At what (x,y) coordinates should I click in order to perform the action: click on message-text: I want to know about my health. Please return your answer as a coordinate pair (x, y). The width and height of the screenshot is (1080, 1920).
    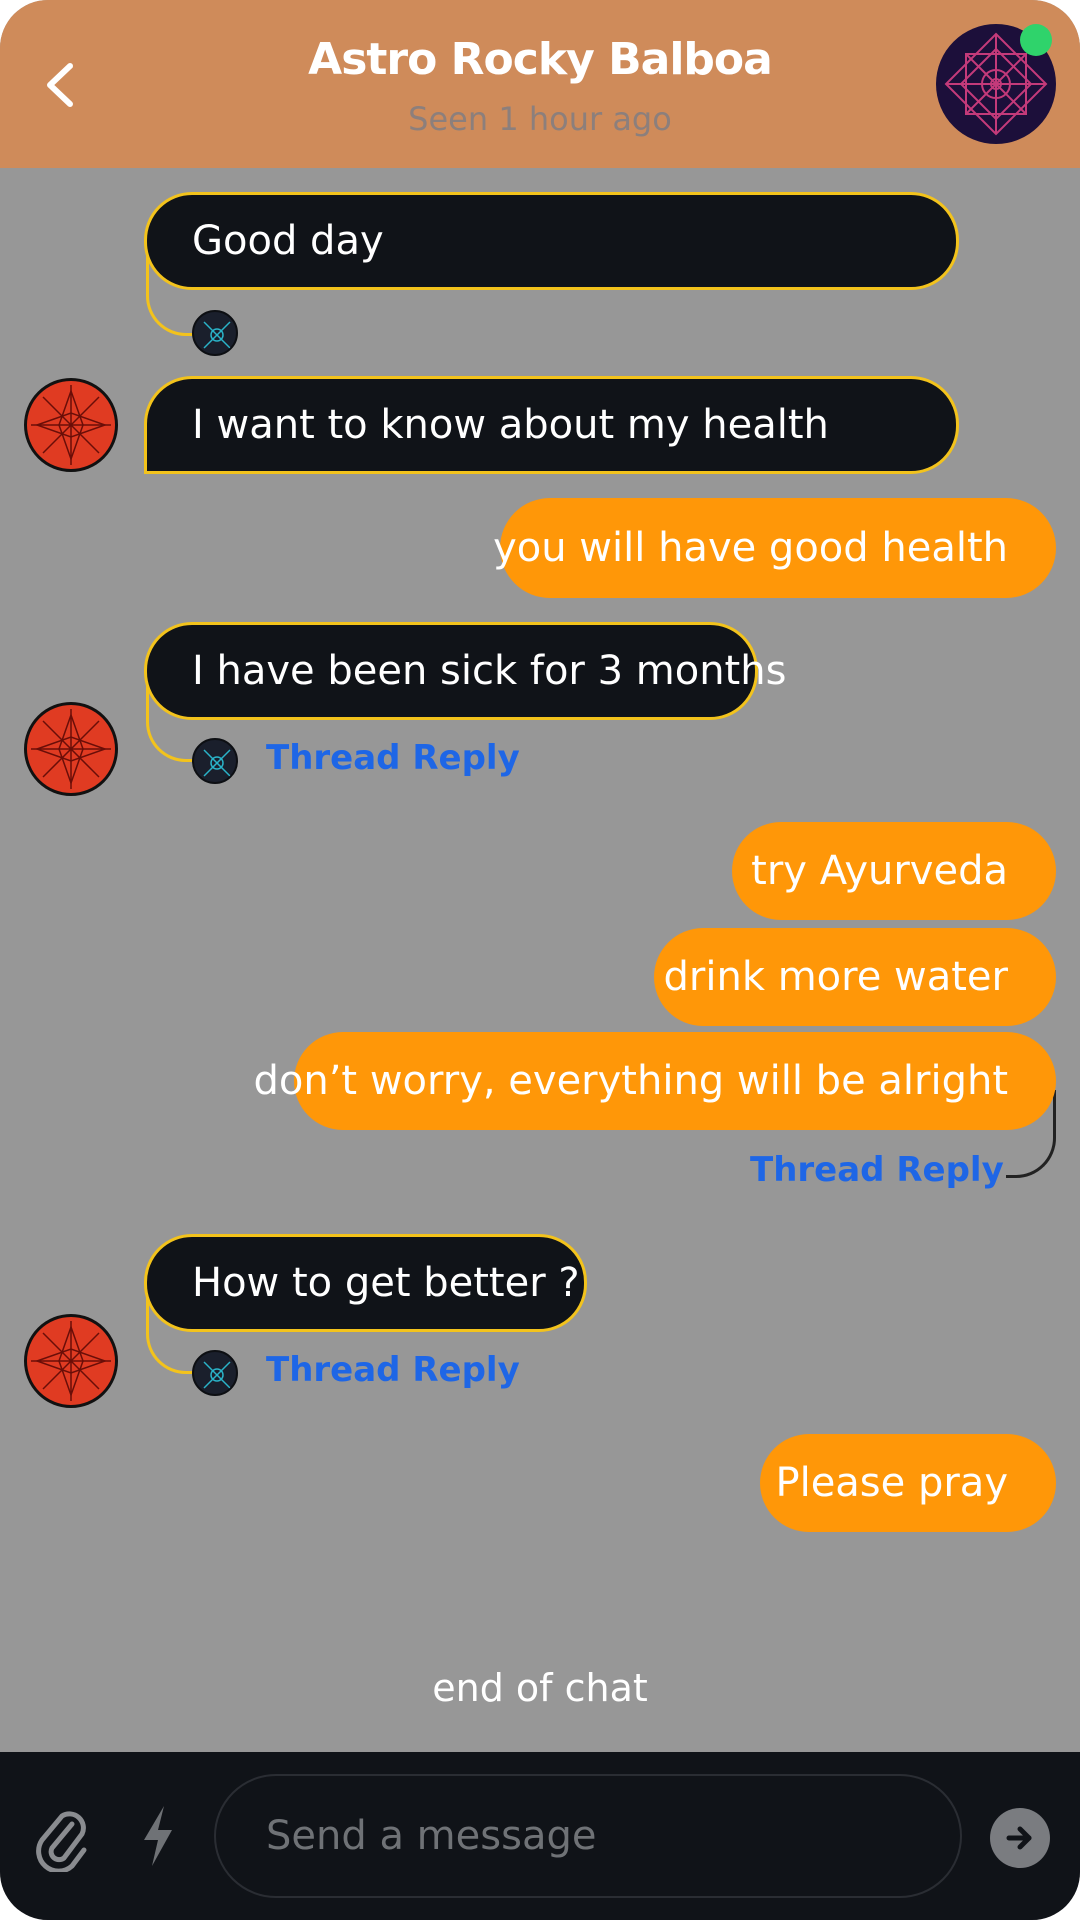
    Looking at the image, I should click on (510, 425).